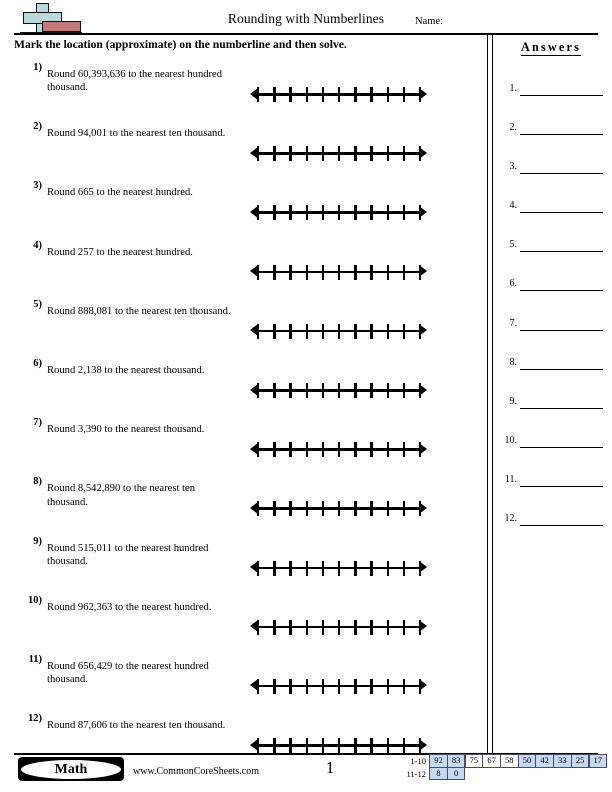  What do you see at coordinates (456, 761) in the screenshot?
I see `score-cell: 83` at bounding box center [456, 761].